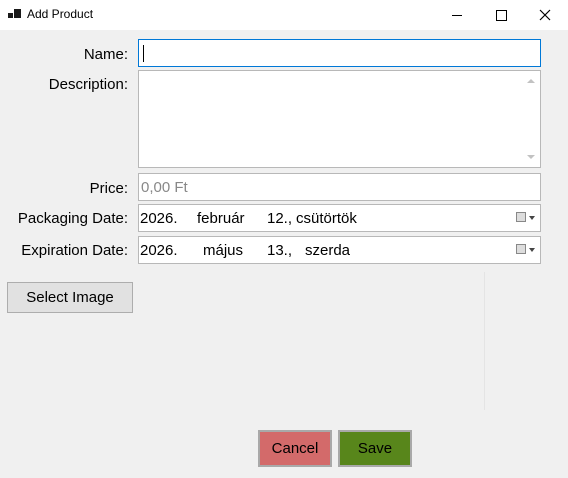  I want to click on expiration-month: május, so click(223, 250).